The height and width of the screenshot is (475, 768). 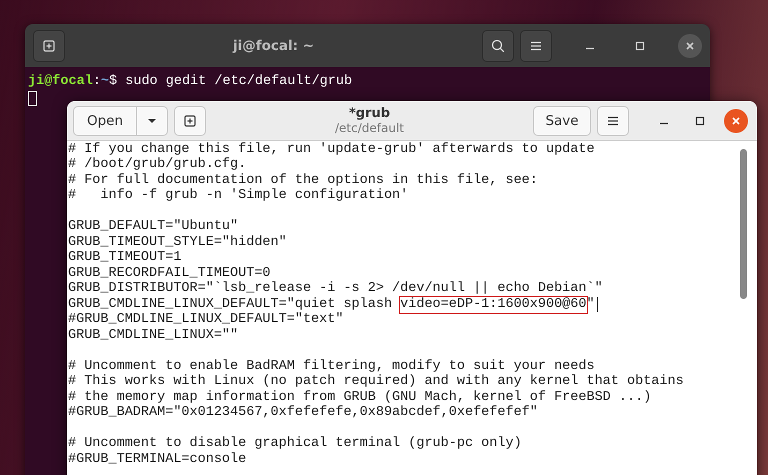 I want to click on highlighted-text: video=eDP-1:1600x900@60, so click(x=493, y=304).